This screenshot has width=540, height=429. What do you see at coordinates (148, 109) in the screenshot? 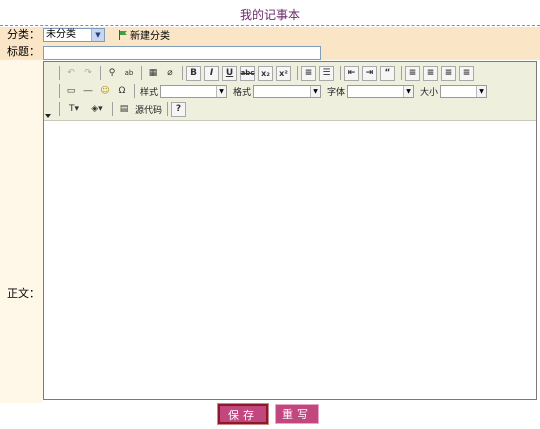
I see `source-code-label: 源代码` at bounding box center [148, 109].